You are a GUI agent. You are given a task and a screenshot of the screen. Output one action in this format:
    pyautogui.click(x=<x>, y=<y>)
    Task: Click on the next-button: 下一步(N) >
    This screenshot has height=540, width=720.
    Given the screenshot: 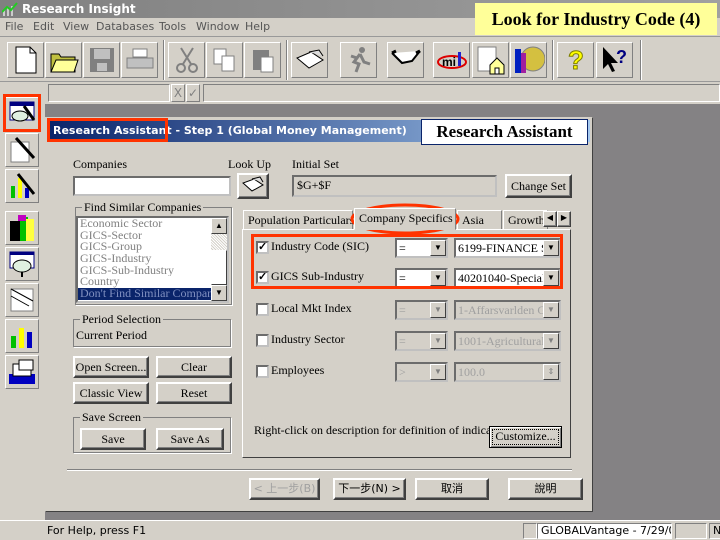 What is the action you would take?
    pyautogui.click(x=369, y=489)
    